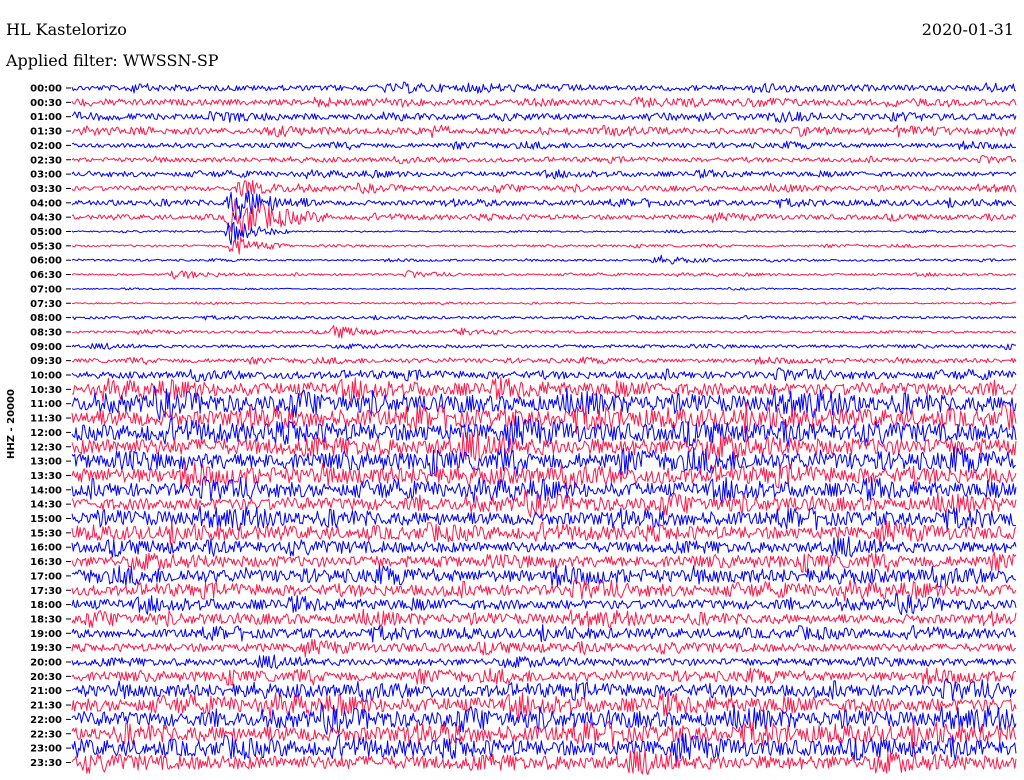 The width and height of the screenshot is (1024, 780). I want to click on row-label: 14:30, so click(46, 505).